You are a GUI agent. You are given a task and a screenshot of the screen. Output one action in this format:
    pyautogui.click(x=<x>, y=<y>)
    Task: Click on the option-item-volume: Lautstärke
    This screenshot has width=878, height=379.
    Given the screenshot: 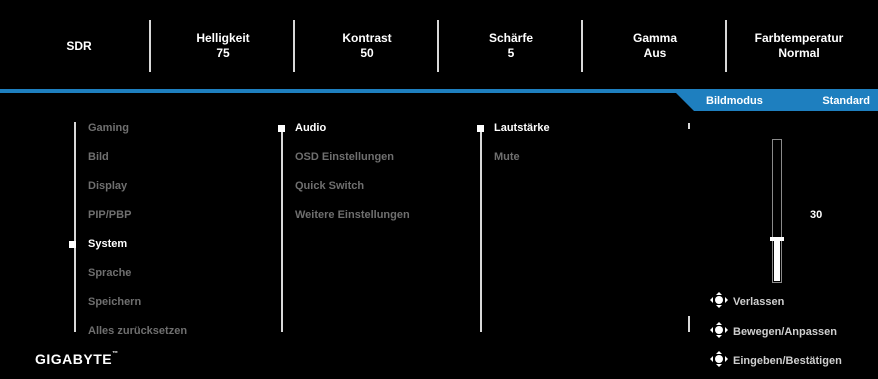 What is the action you would take?
    pyautogui.click(x=522, y=128)
    